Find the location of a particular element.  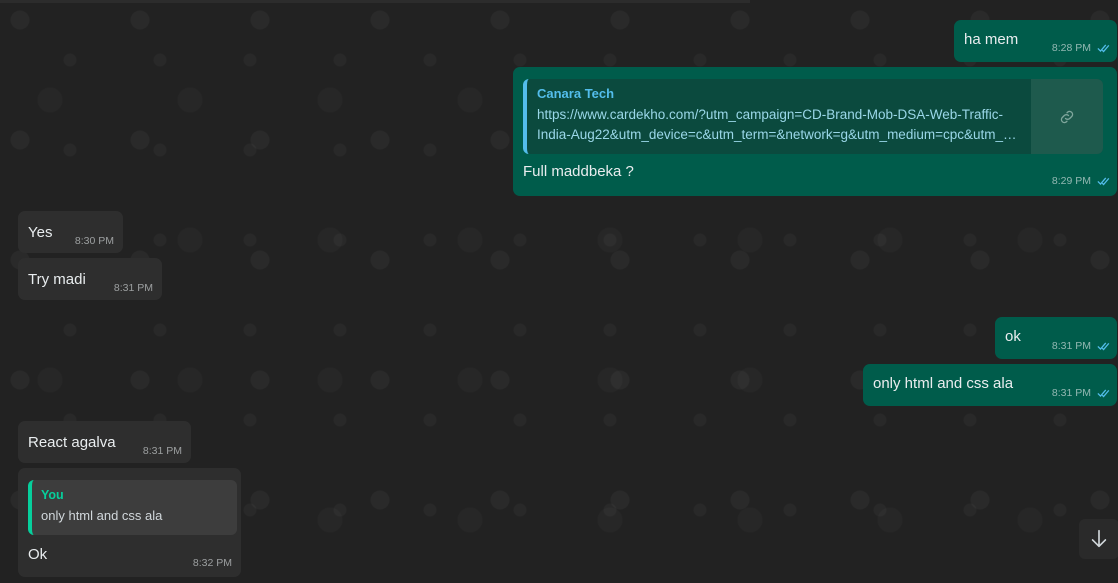

link-icon is located at coordinates (1067, 116).